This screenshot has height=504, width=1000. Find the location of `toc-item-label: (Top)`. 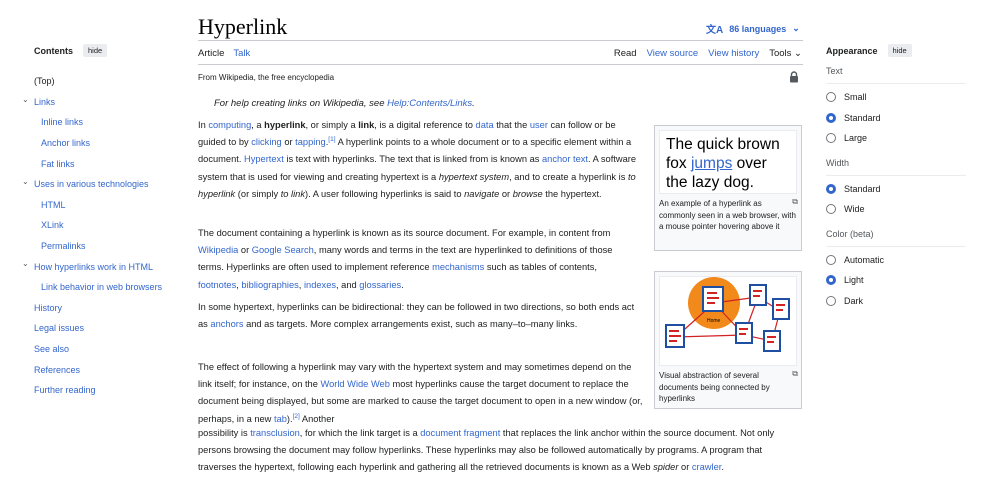

toc-item-label: (Top) is located at coordinates (44, 81).